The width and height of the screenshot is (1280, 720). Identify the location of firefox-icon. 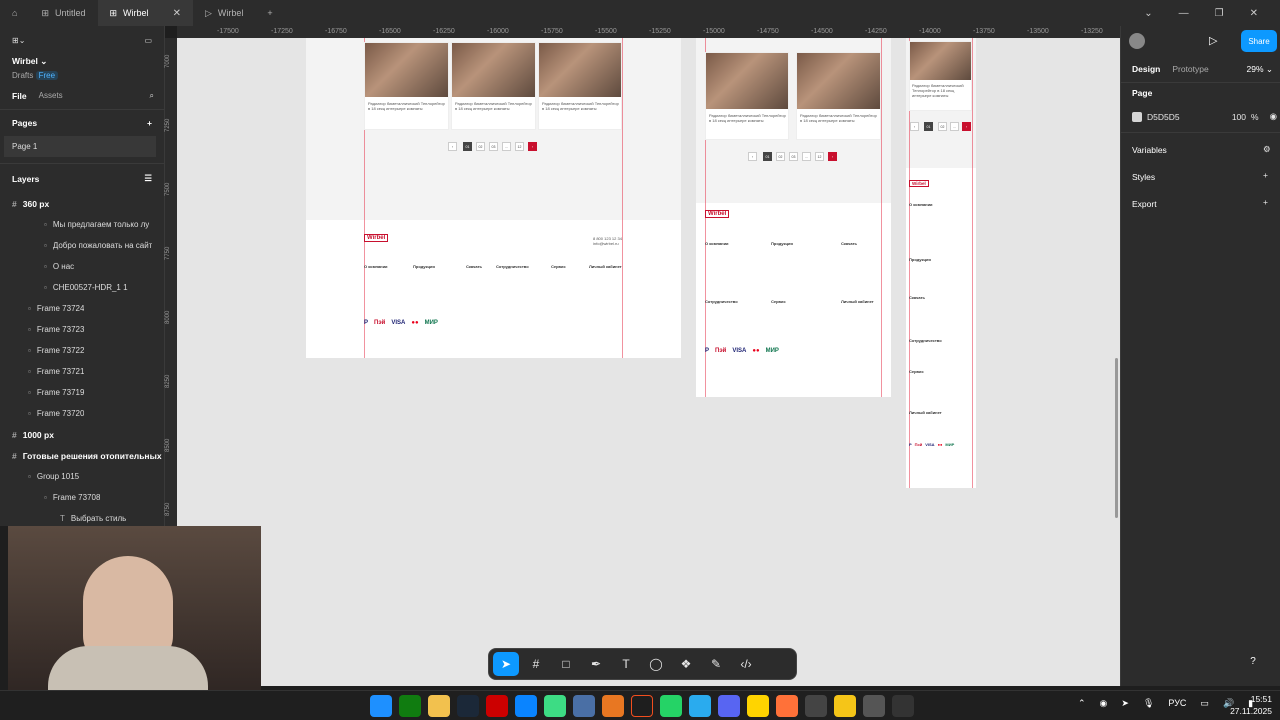
(786, 705).